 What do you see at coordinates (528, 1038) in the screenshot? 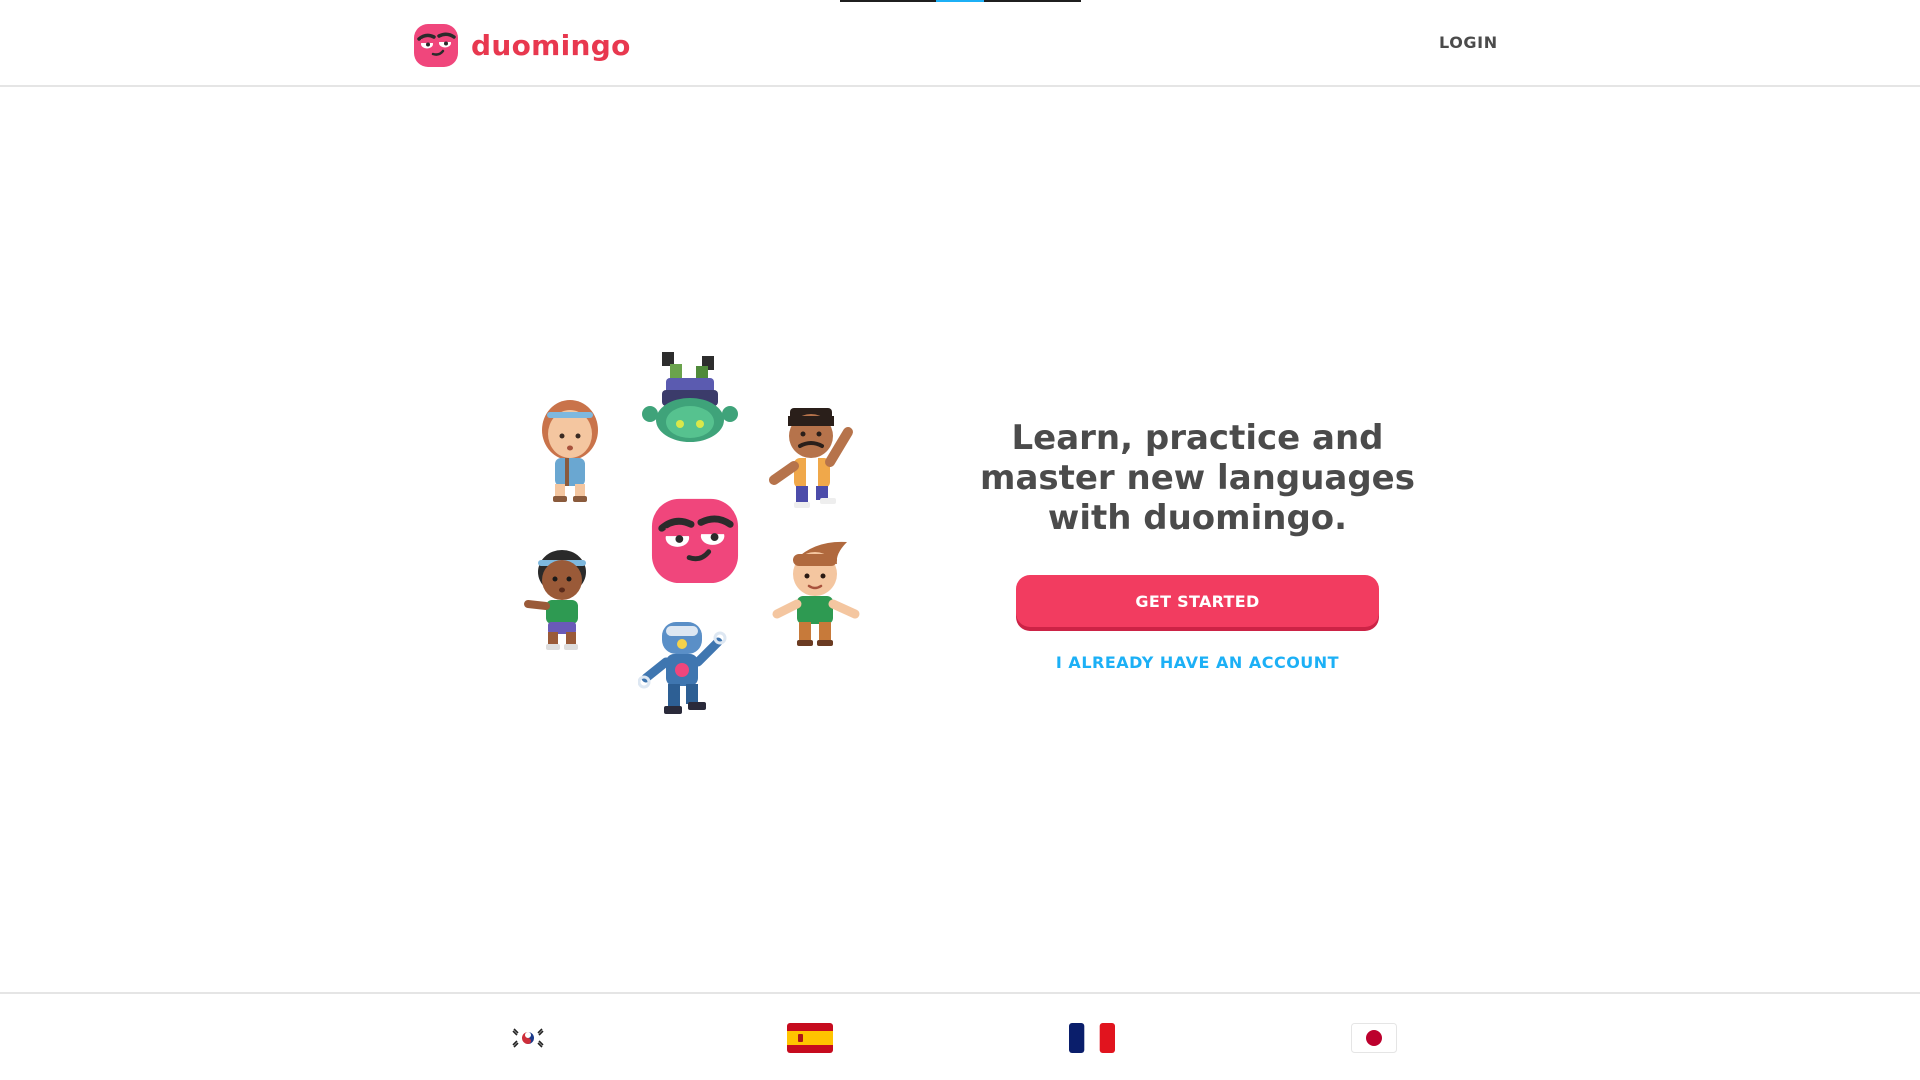
I see `south-korea-flag-icon` at bounding box center [528, 1038].